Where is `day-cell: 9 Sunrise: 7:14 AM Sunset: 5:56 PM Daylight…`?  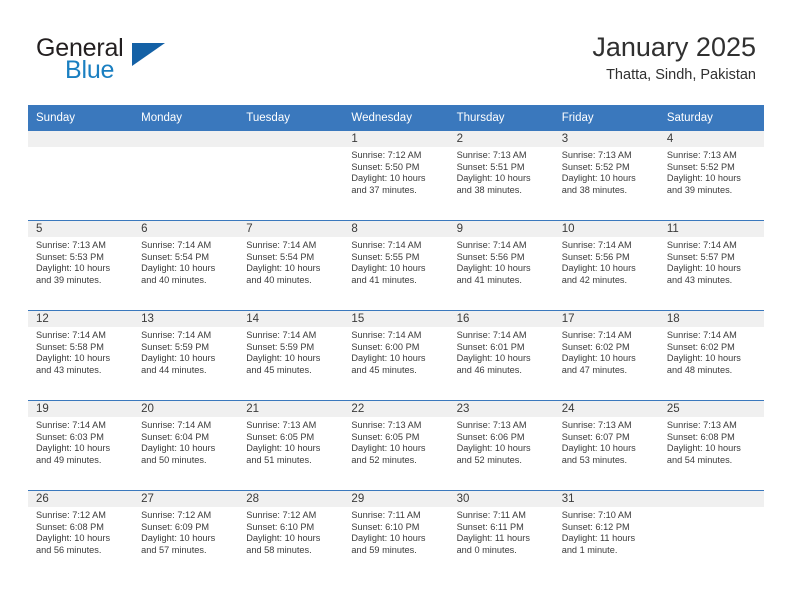
day-cell: 9 Sunrise: 7:14 AM Sunset: 5:56 PM Daylight… is located at coordinates (501, 265).